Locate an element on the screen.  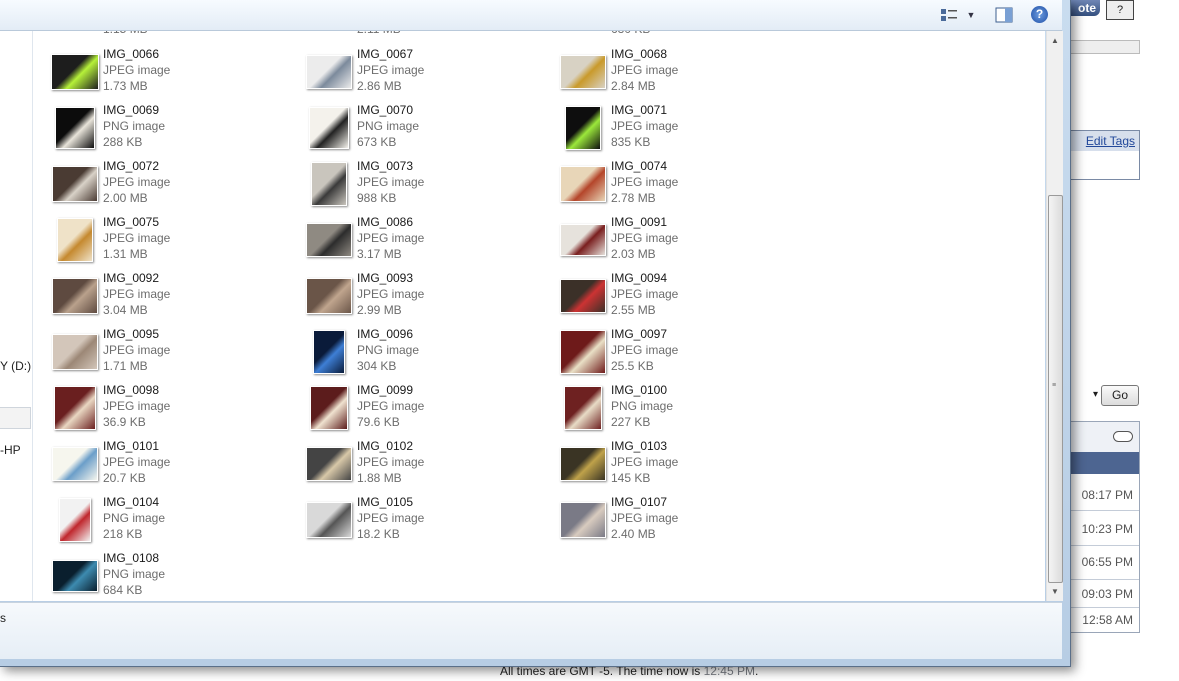
file-item: IMG_0086 JPEG image 3.17 MB is located at coordinates (425, 240).